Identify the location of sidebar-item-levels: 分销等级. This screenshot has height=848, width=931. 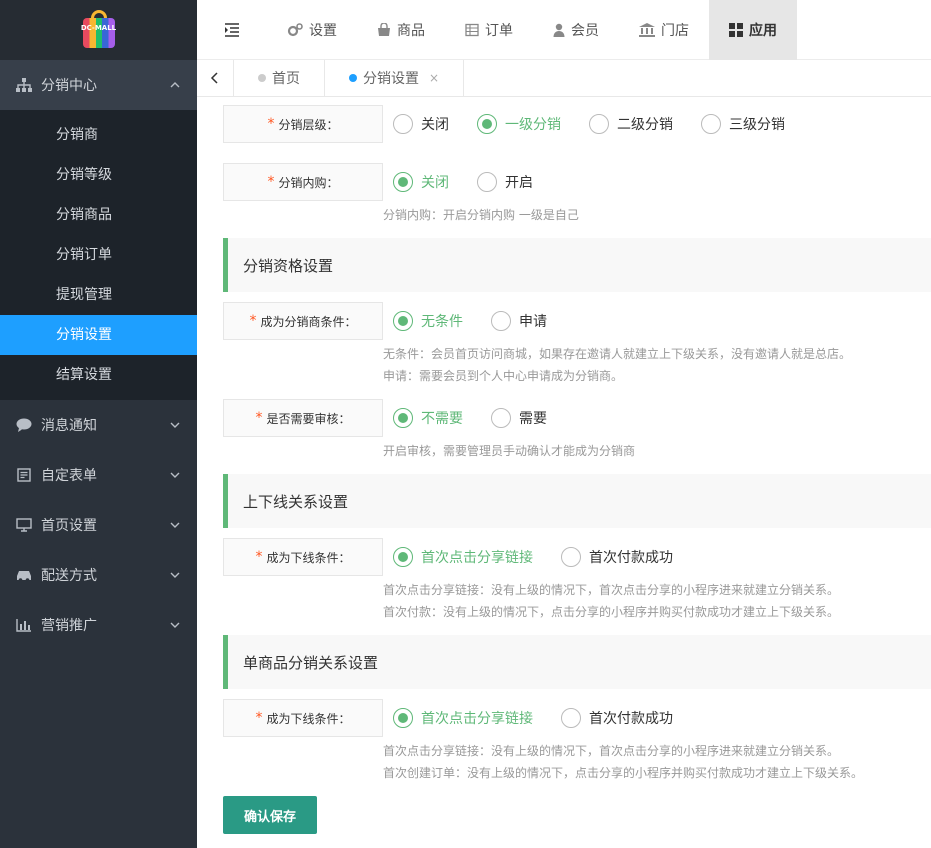
(98, 175).